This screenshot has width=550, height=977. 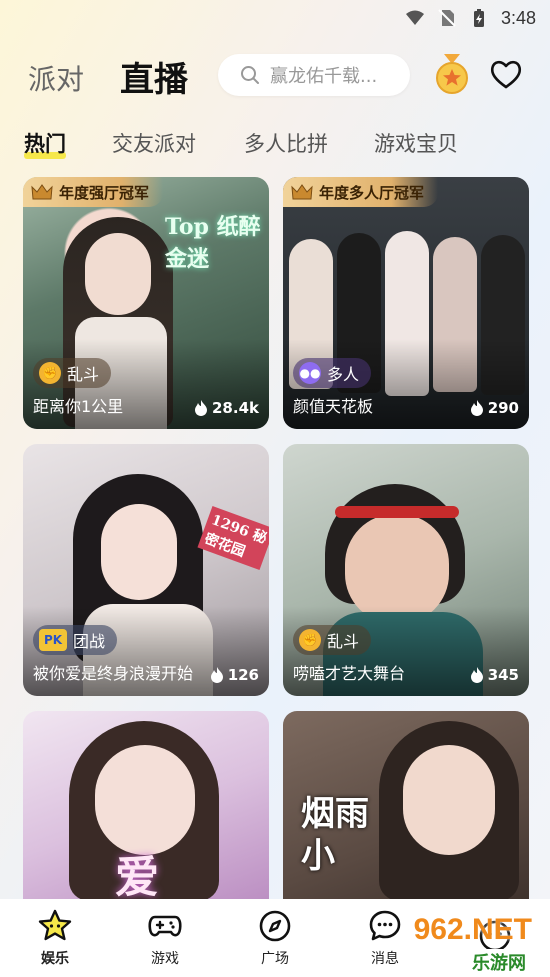 I want to click on multi-user-icon: ●●, so click(x=310, y=373).